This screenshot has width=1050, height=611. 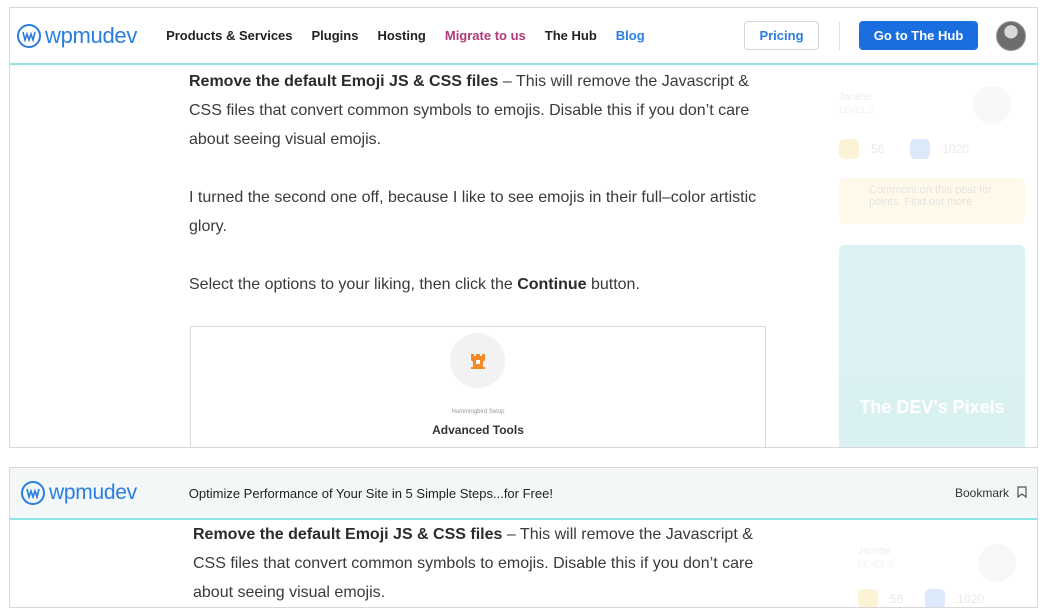 What do you see at coordinates (932, 407) in the screenshot?
I see `devs-pixels-title: The DEV's Pixels` at bounding box center [932, 407].